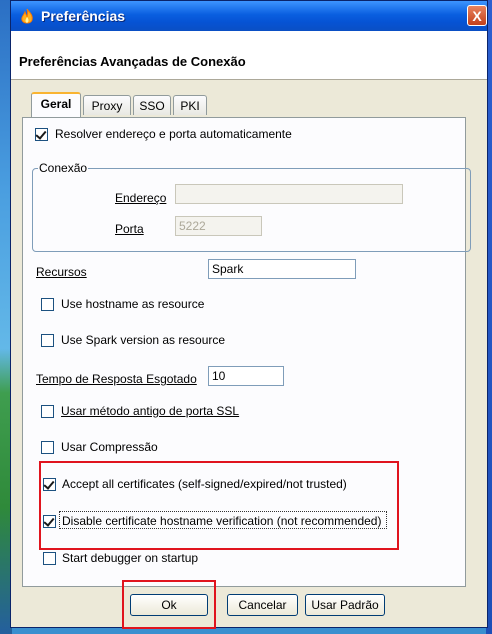 This screenshot has height=634, width=492. Describe the element at coordinates (251, 210) in the screenshot. I see `connection-fieldset` at that location.